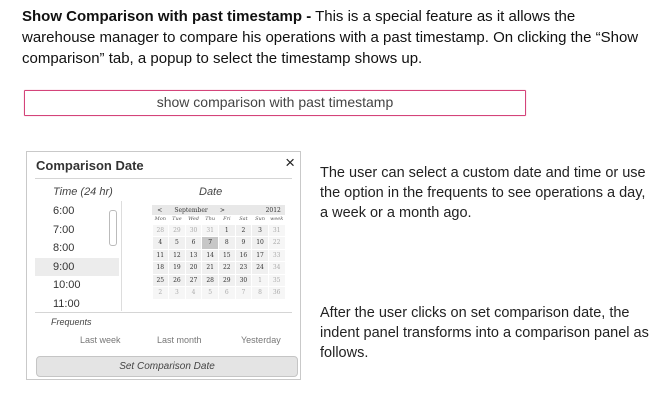 Image resolution: width=671 pixels, height=417 pixels. Describe the element at coordinates (83, 192) in the screenshot. I see `time-column-header: Time (24 hr)` at that location.